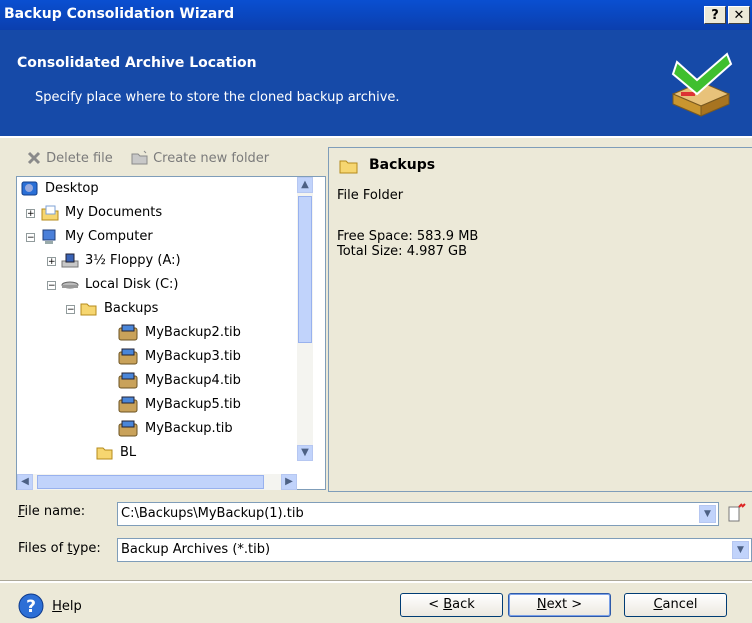 The image size is (752, 623). I want to click on file-type-select: Backup Archives (*.tib) ▼, so click(434, 550).